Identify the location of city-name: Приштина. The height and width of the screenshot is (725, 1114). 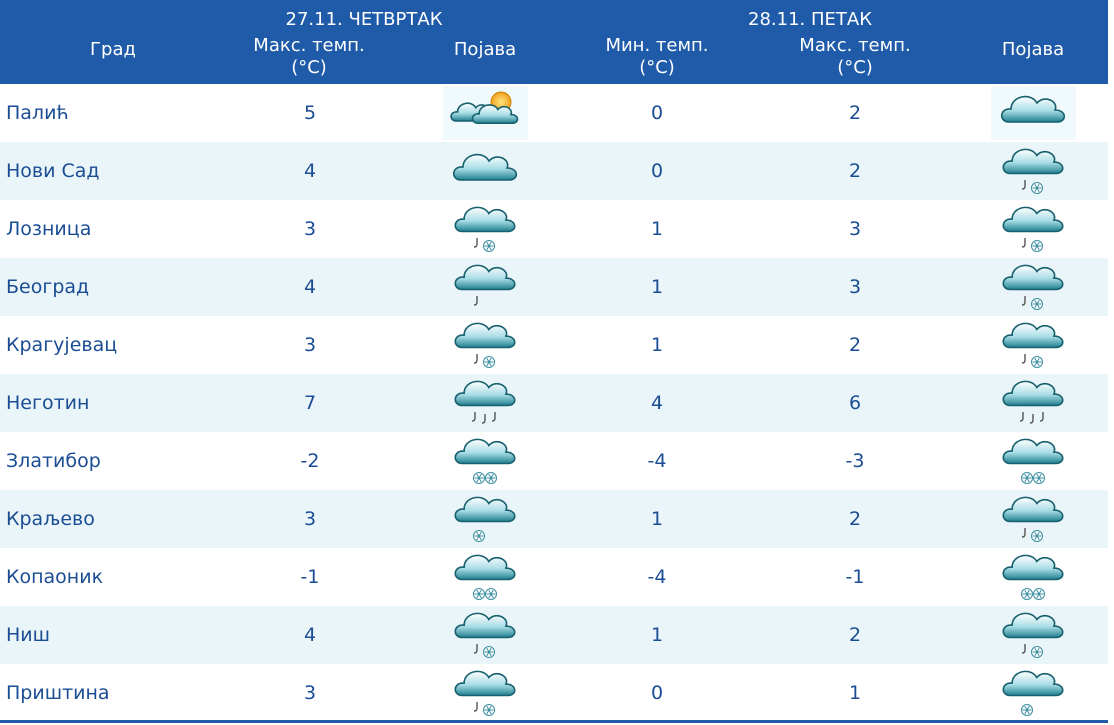
(116, 693).